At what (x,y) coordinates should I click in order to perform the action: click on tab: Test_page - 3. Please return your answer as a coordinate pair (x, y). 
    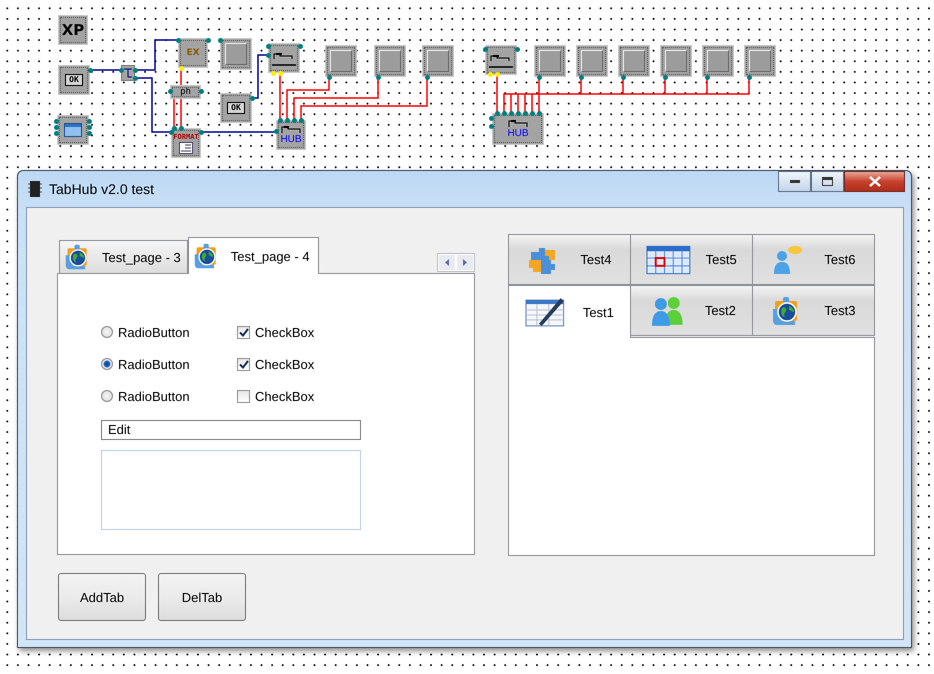
    Looking at the image, I should click on (123, 256).